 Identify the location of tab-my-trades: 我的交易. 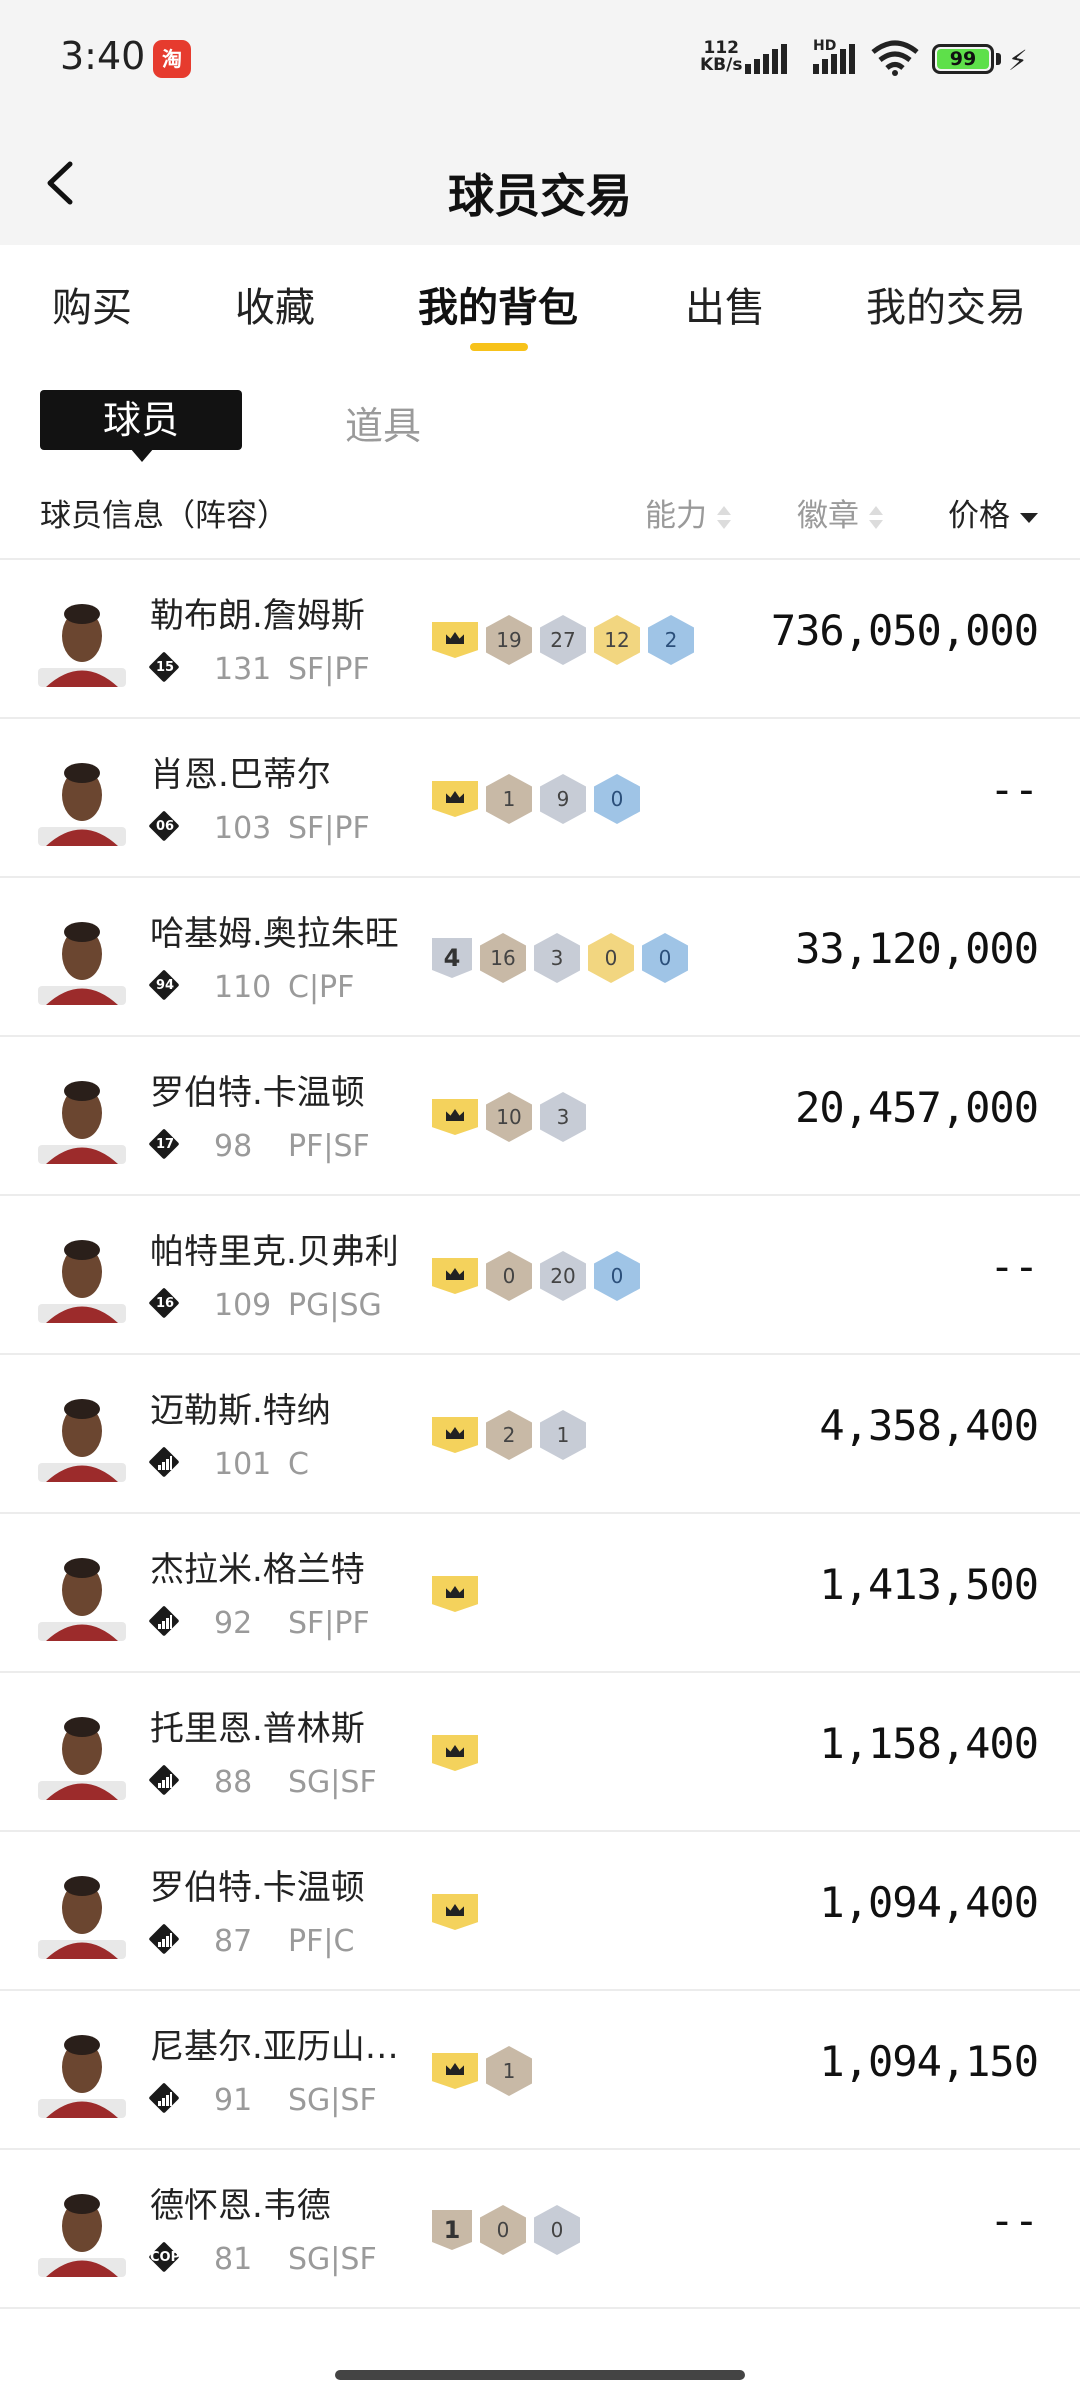
(946, 304).